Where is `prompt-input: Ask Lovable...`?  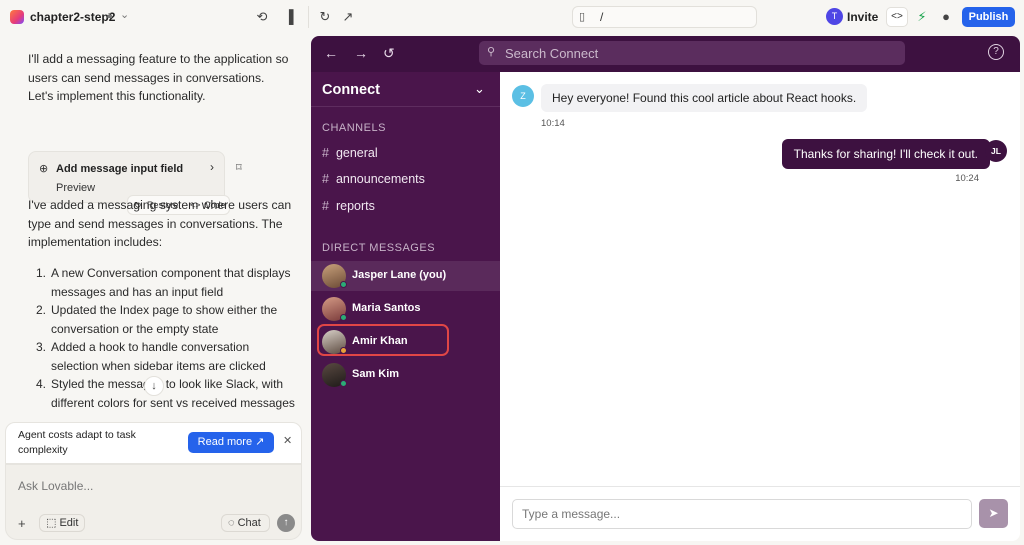
prompt-input: Ask Lovable... is located at coordinates (55, 486).